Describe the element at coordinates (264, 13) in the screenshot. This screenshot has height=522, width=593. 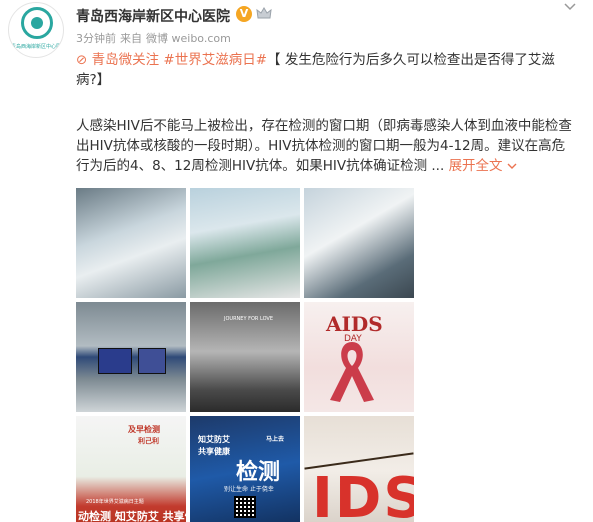
I see `crown-icon` at that location.